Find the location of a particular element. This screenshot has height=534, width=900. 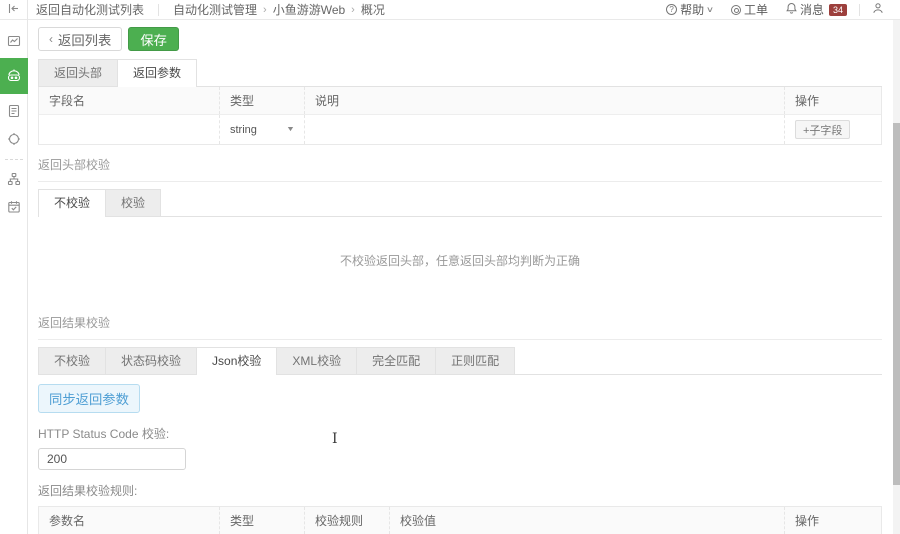

tab-no-check: 不校验 is located at coordinates (72, 203).